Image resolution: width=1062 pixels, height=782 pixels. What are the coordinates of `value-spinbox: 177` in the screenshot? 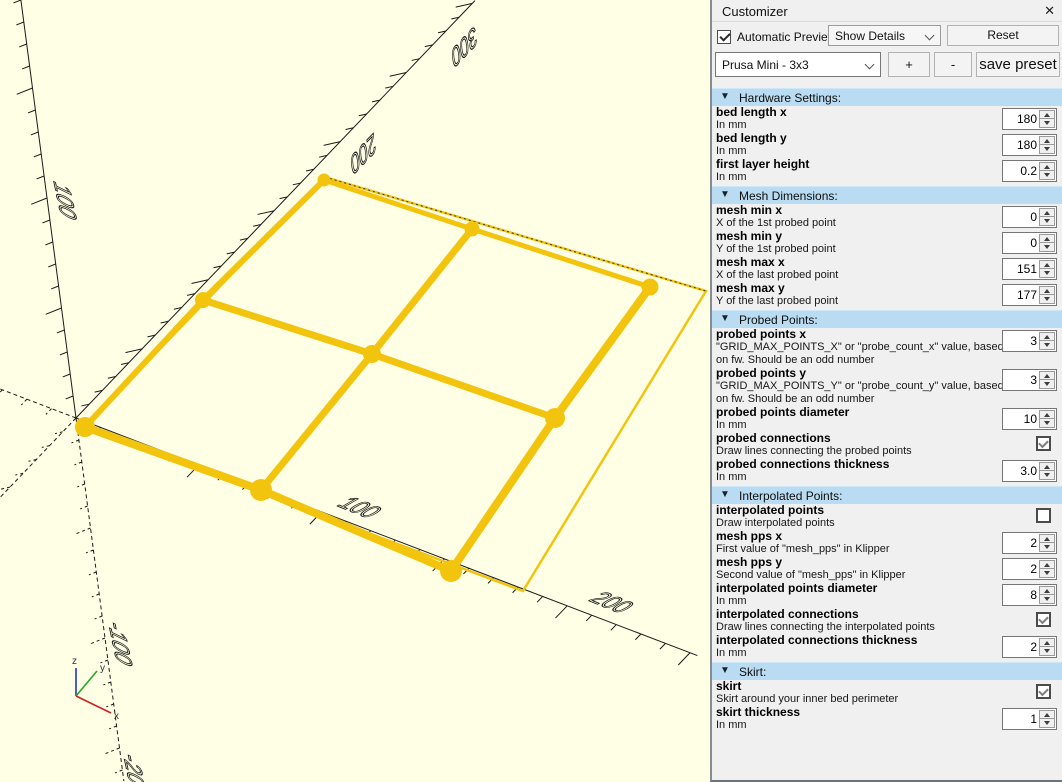 It's located at (1029, 295).